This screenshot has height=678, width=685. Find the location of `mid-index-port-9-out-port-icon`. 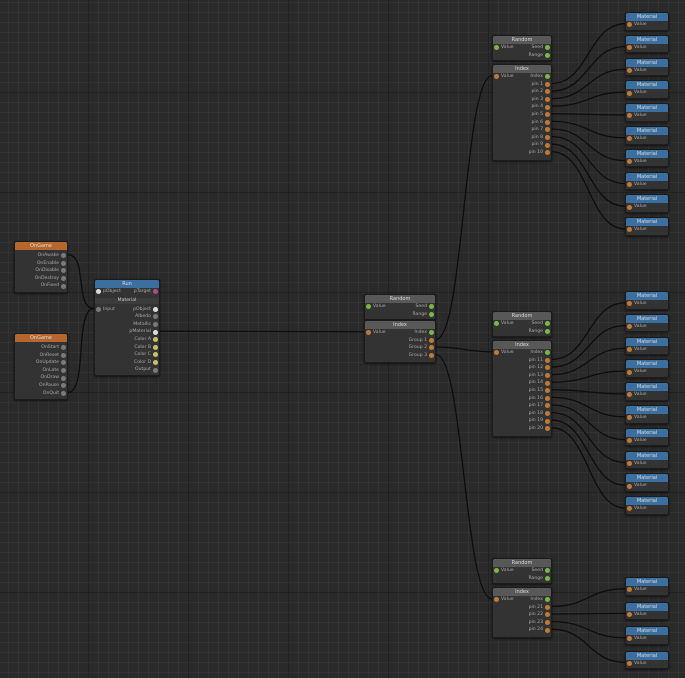

mid-index-port-9-out-port-icon is located at coordinates (547, 421).